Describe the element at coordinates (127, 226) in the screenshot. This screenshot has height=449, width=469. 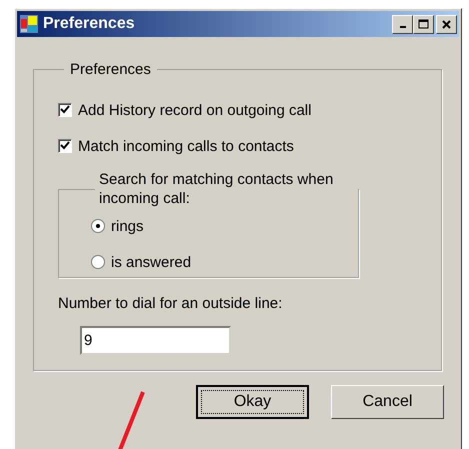
I see `radio-label: rings` at that location.